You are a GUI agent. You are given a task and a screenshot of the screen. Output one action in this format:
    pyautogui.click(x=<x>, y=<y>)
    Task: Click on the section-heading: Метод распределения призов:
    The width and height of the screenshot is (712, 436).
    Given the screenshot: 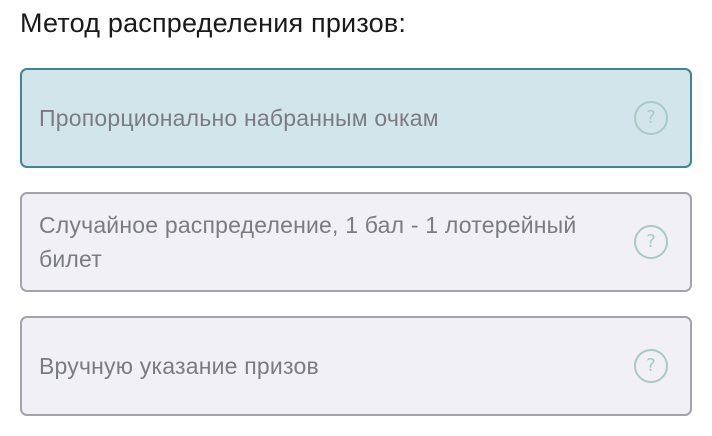 What is the action you would take?
    pyautogui.click(x=213, y=23)
    